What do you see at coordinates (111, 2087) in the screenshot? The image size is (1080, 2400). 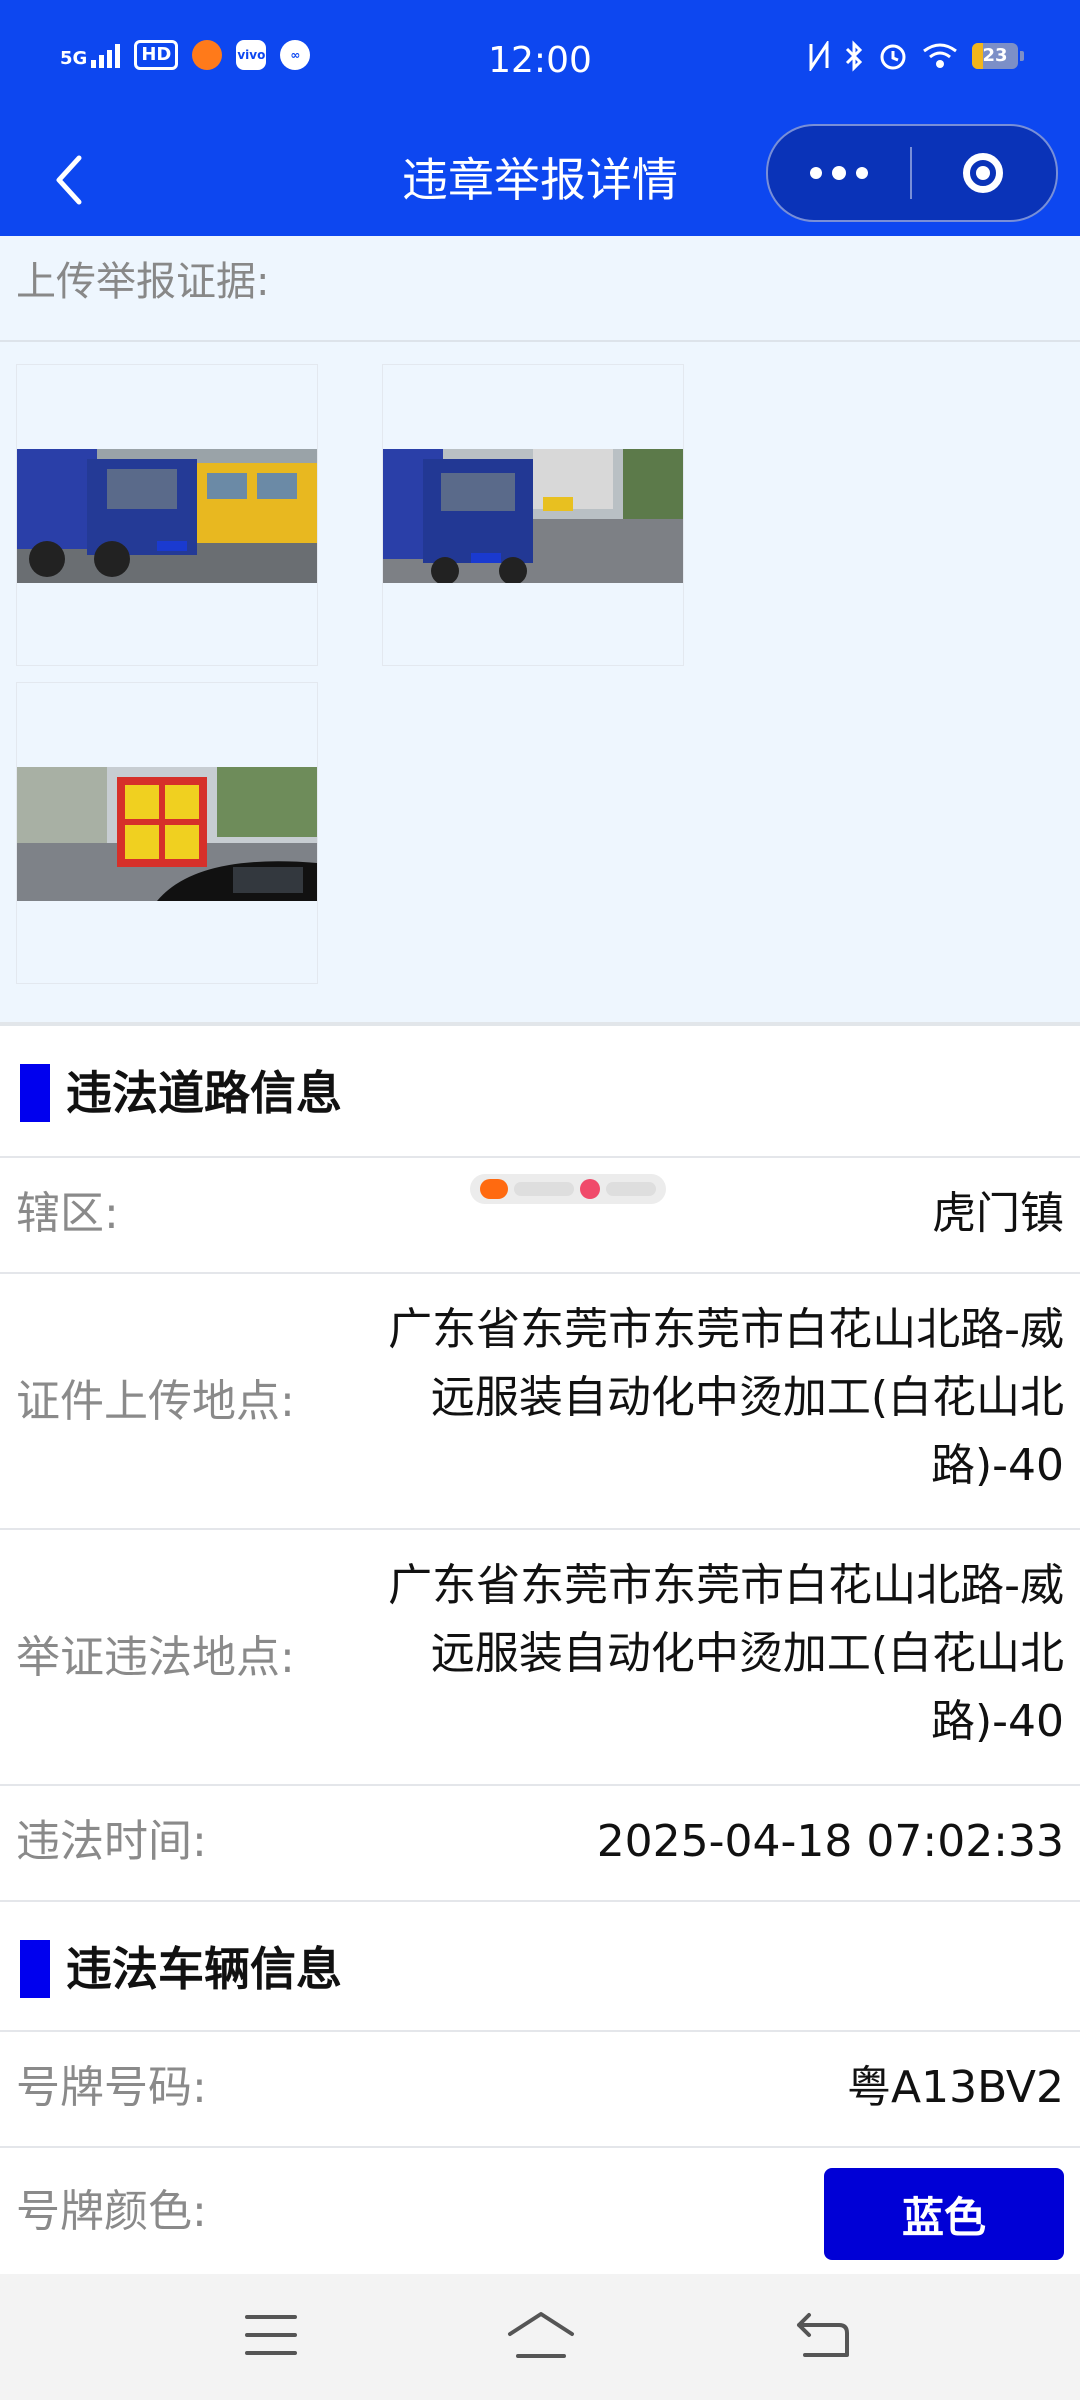 I see `row-label: 号牌号码:` at bounding box center [111, 2087].